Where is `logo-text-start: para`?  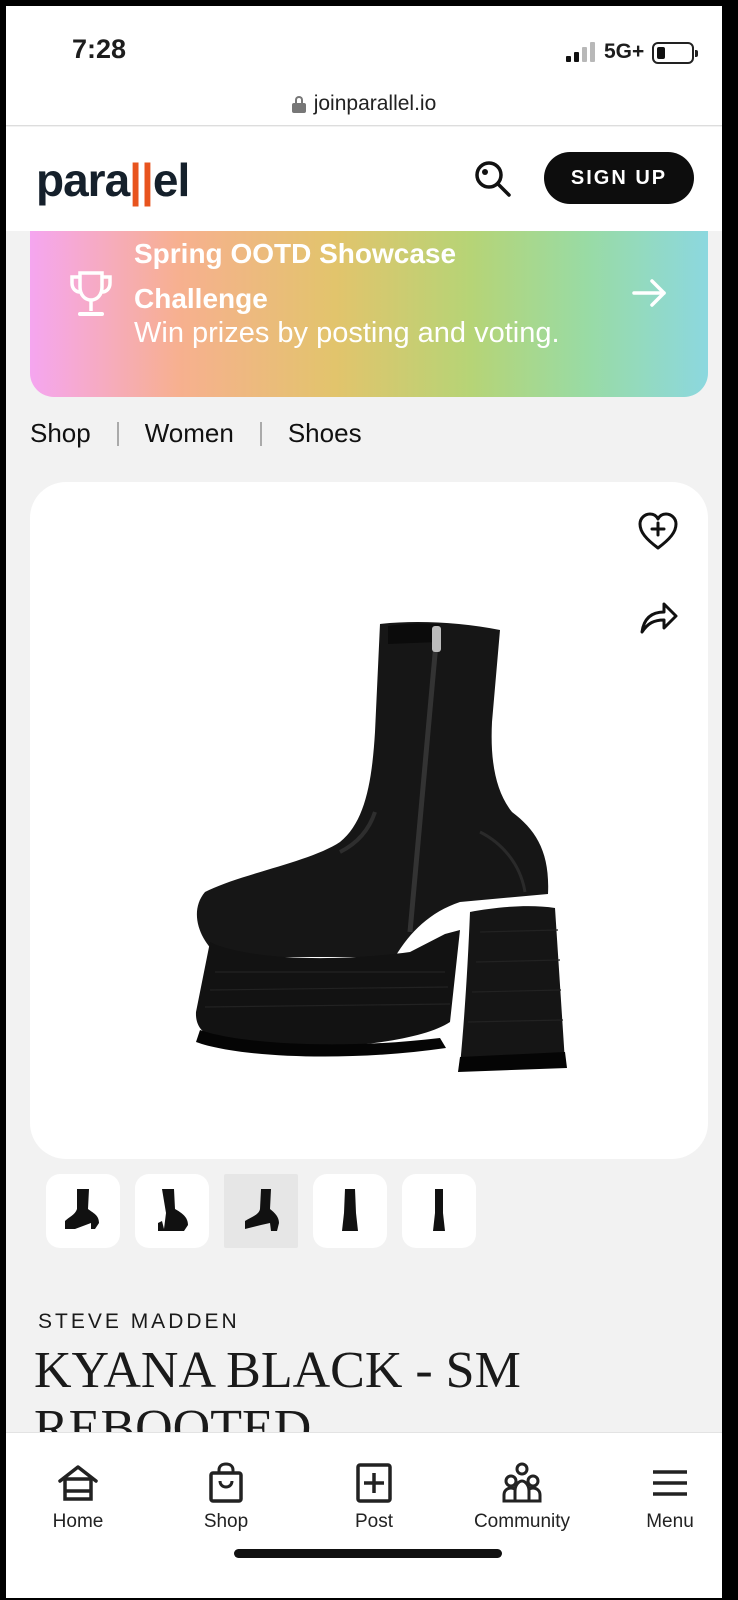 logo-text-start: para is located at coordinates (83, 180).